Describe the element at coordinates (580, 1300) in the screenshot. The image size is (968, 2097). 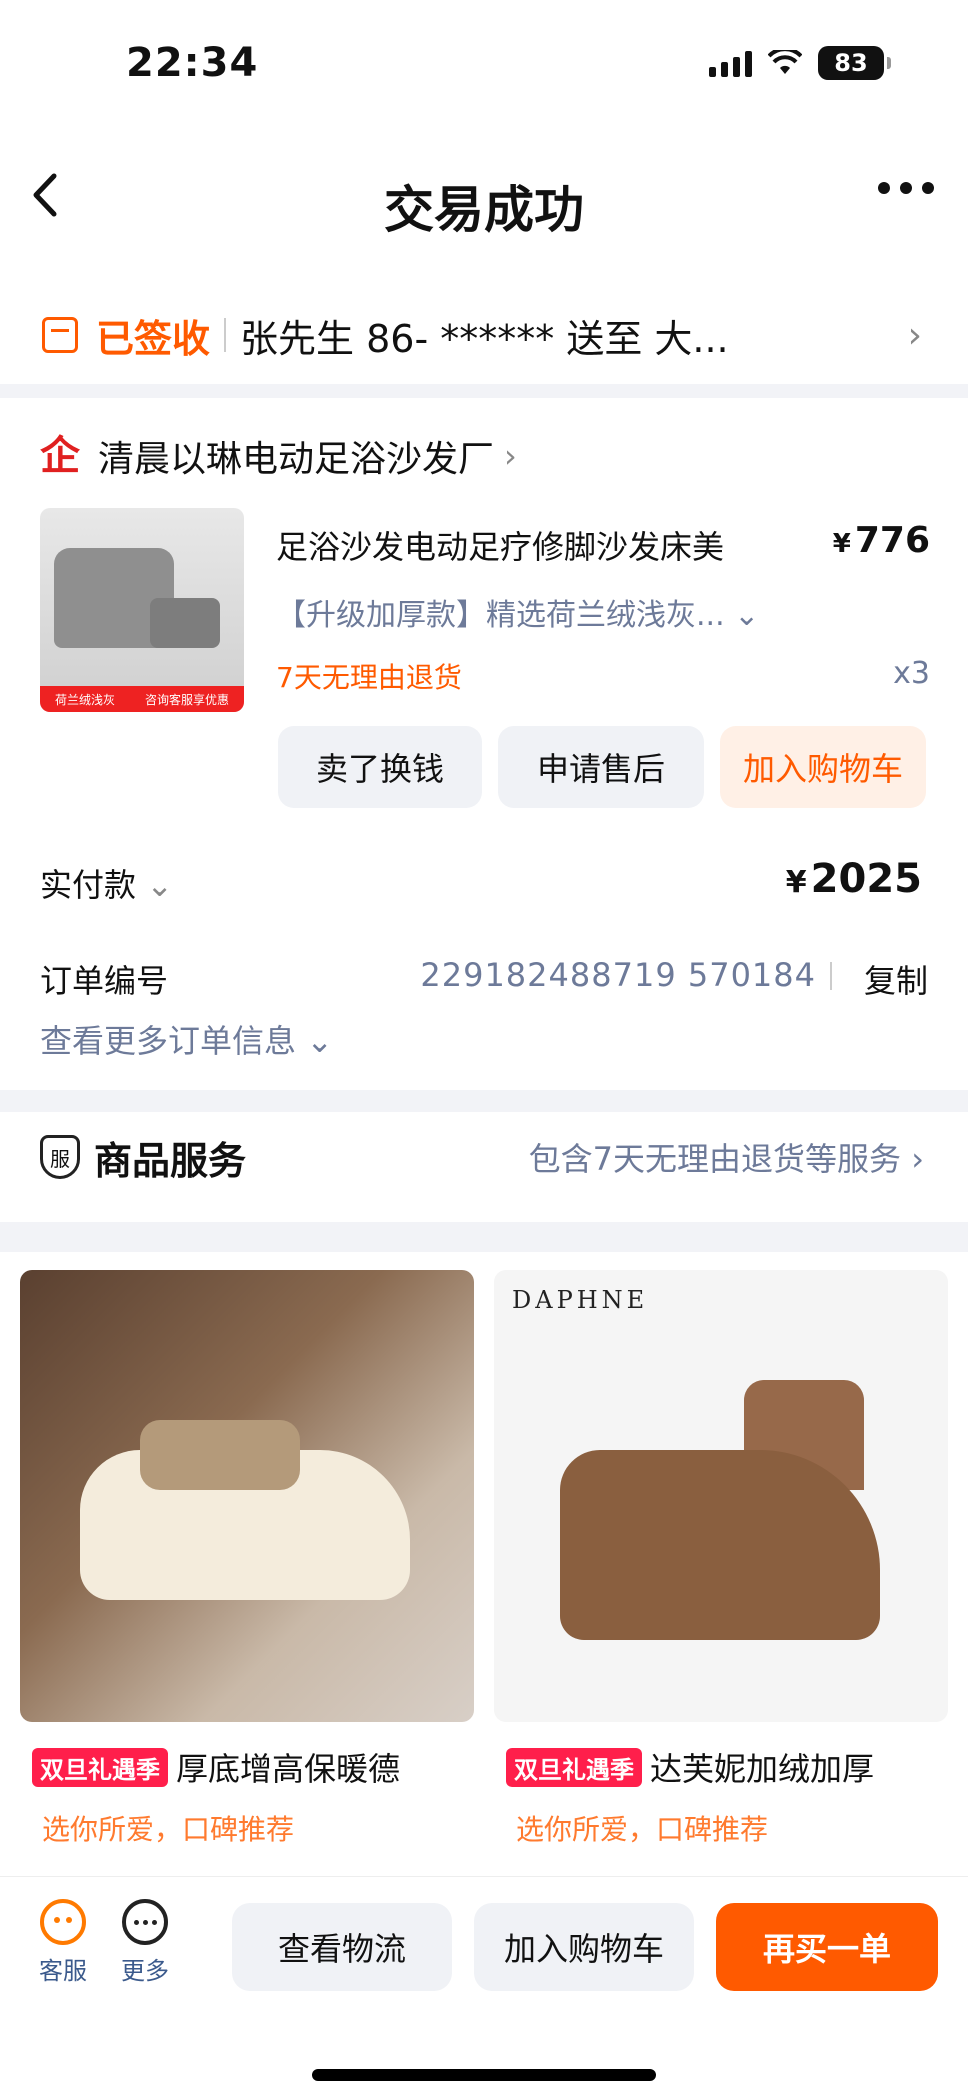
I see `brand-logo: DAPHNE` at that location.